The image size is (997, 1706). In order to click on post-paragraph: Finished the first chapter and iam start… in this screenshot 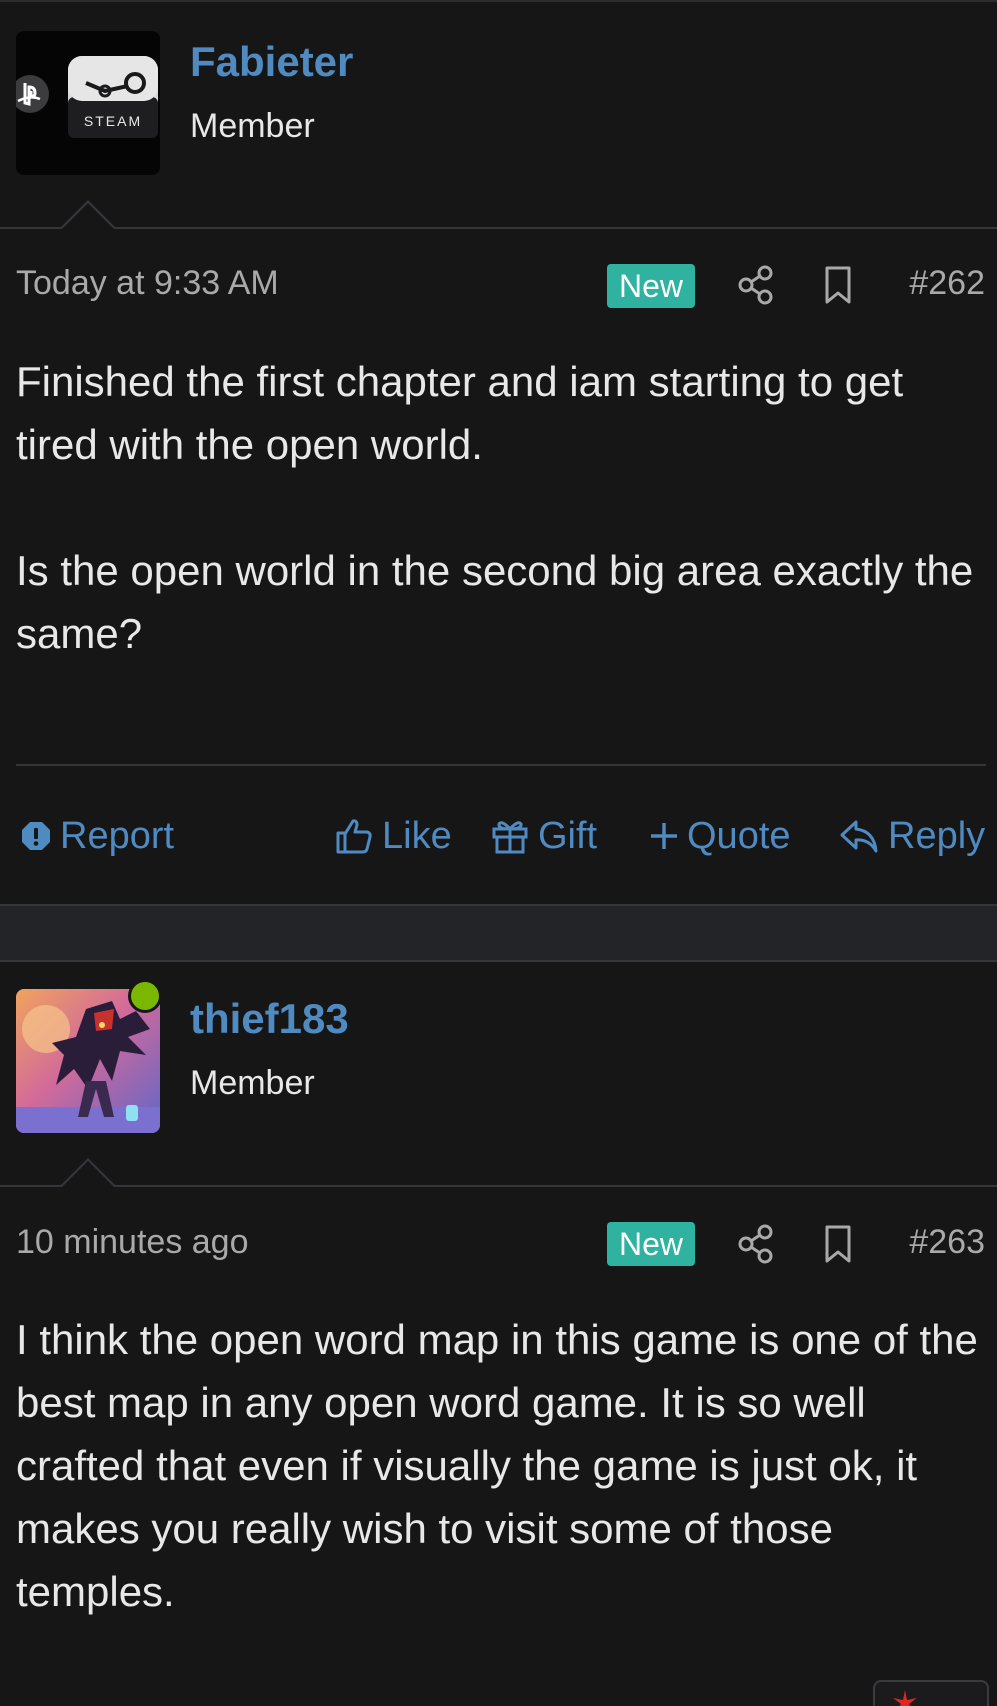, I will do `click(460, 413)`.